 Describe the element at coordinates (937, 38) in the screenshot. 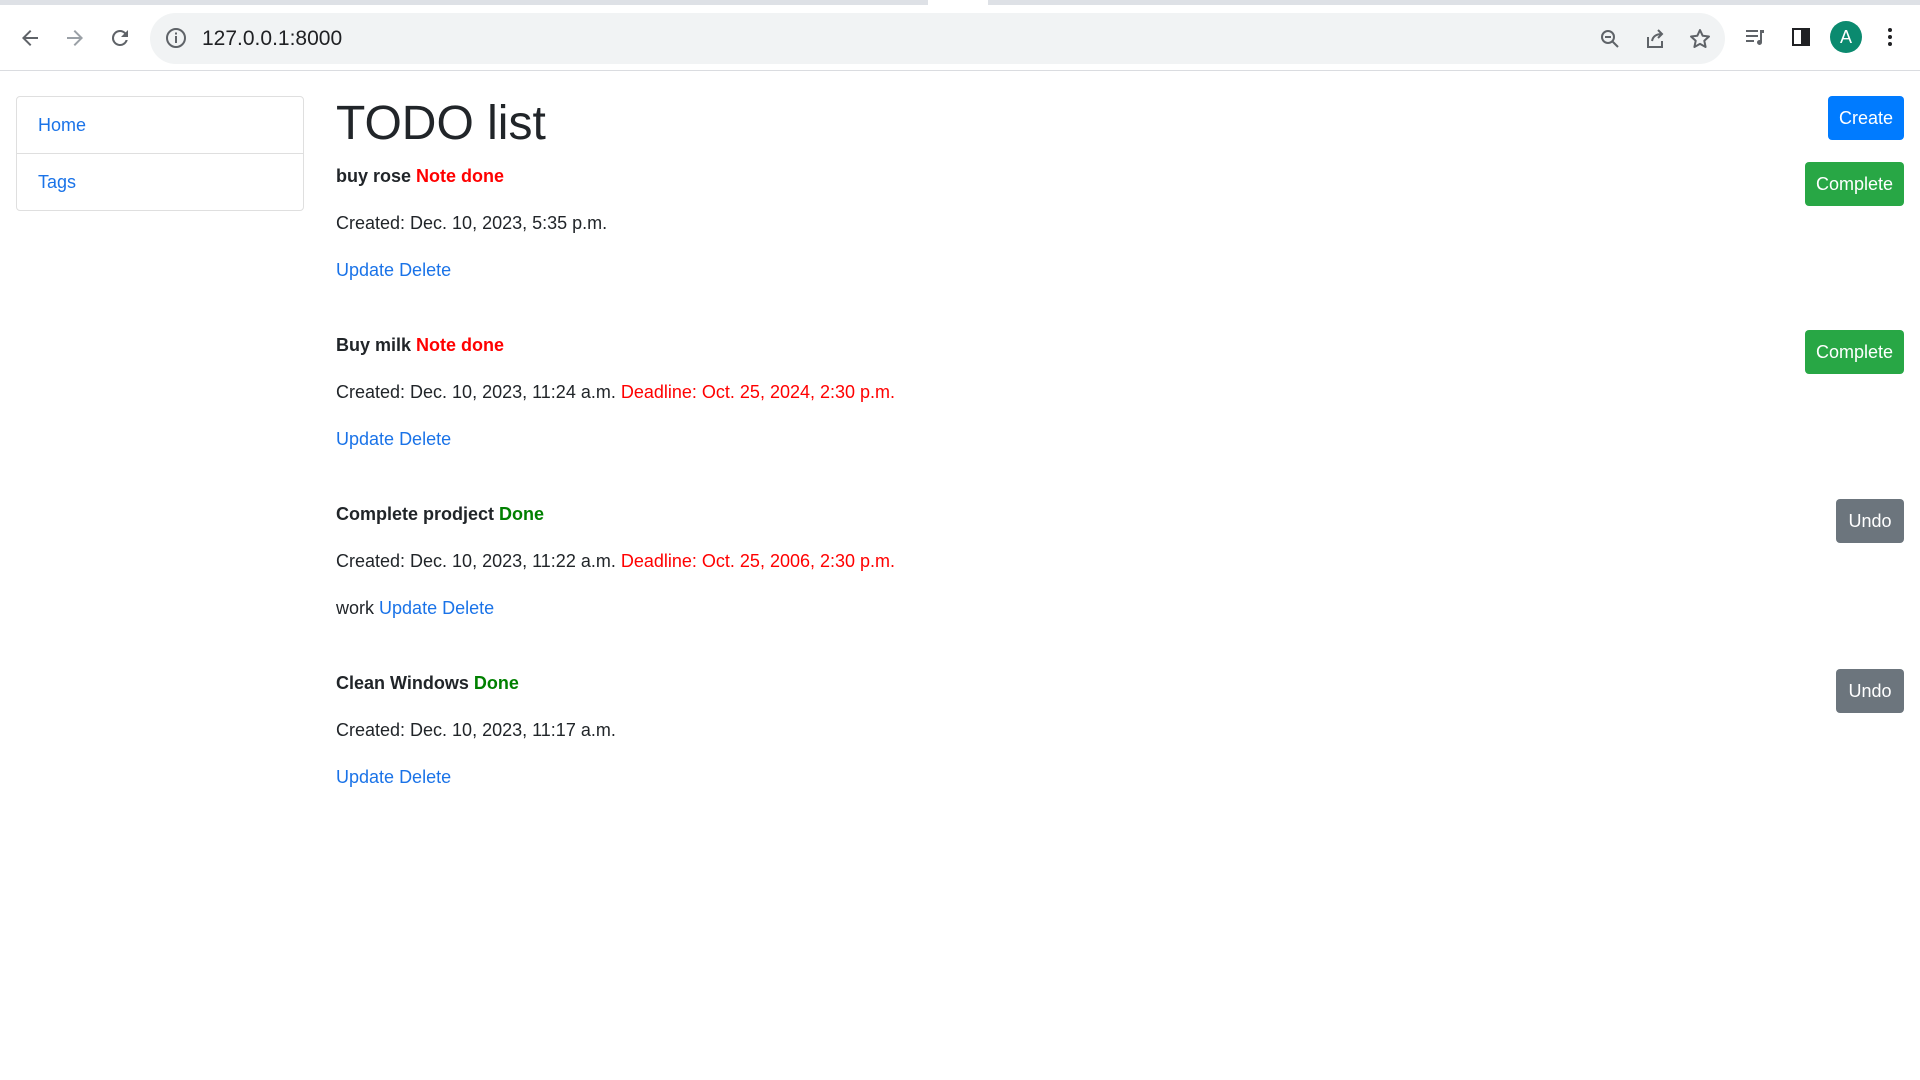

I see `address-bar` at that location.